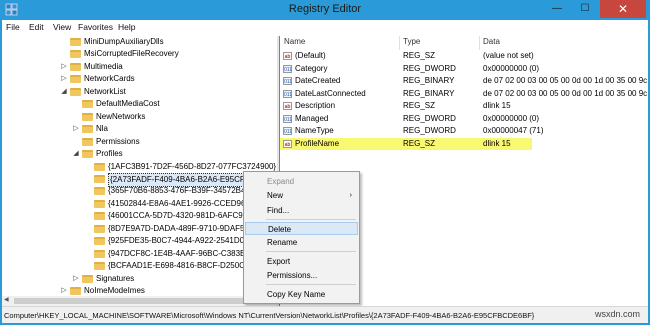 The width and height of the screenshot is (650, 325). What do you see at coordinates (139, 204) in the screenshot?
I see `tree-item: {41502844-E8A6-4AE1-9926-CCED9690C1B5}` at bounding box center [139, 204].